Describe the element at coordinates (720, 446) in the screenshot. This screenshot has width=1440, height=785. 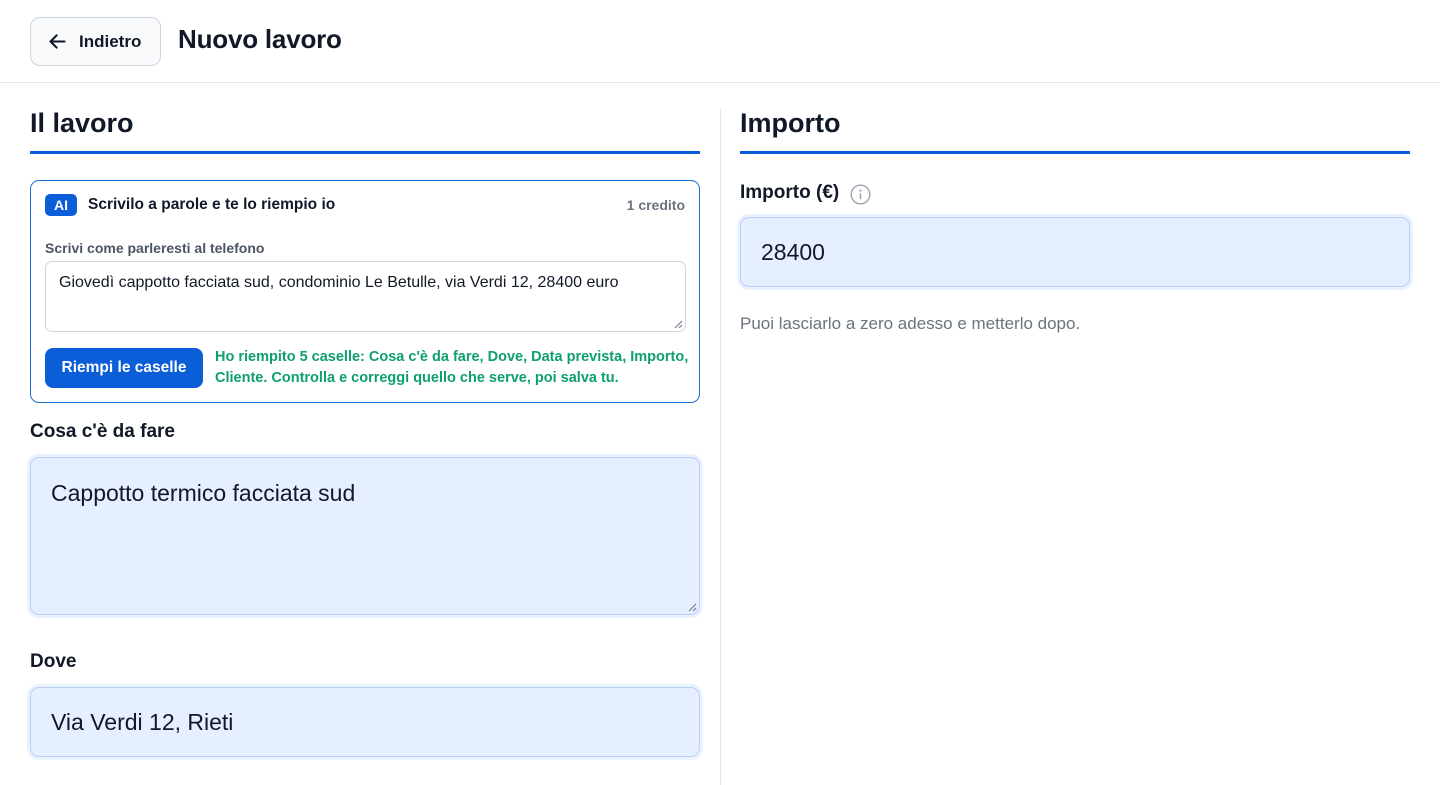
I see `column-divider` at that location.